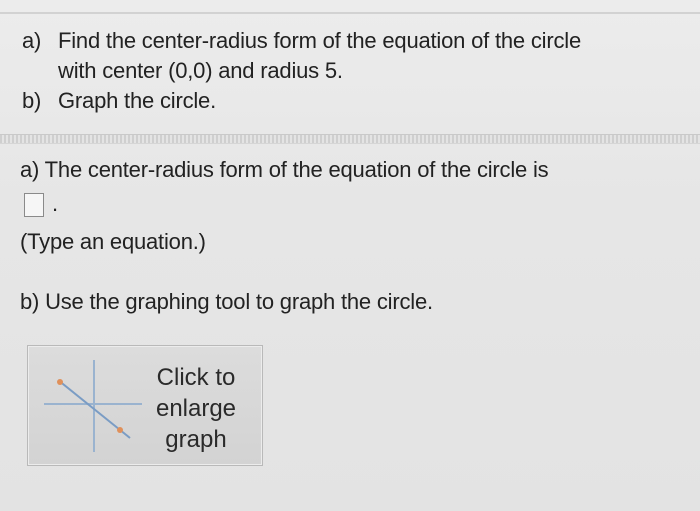 The image size is (700, 511). Describe the element at coordinates (360, 207) in the screenshot. I see `answer-input-row: .` at that location.